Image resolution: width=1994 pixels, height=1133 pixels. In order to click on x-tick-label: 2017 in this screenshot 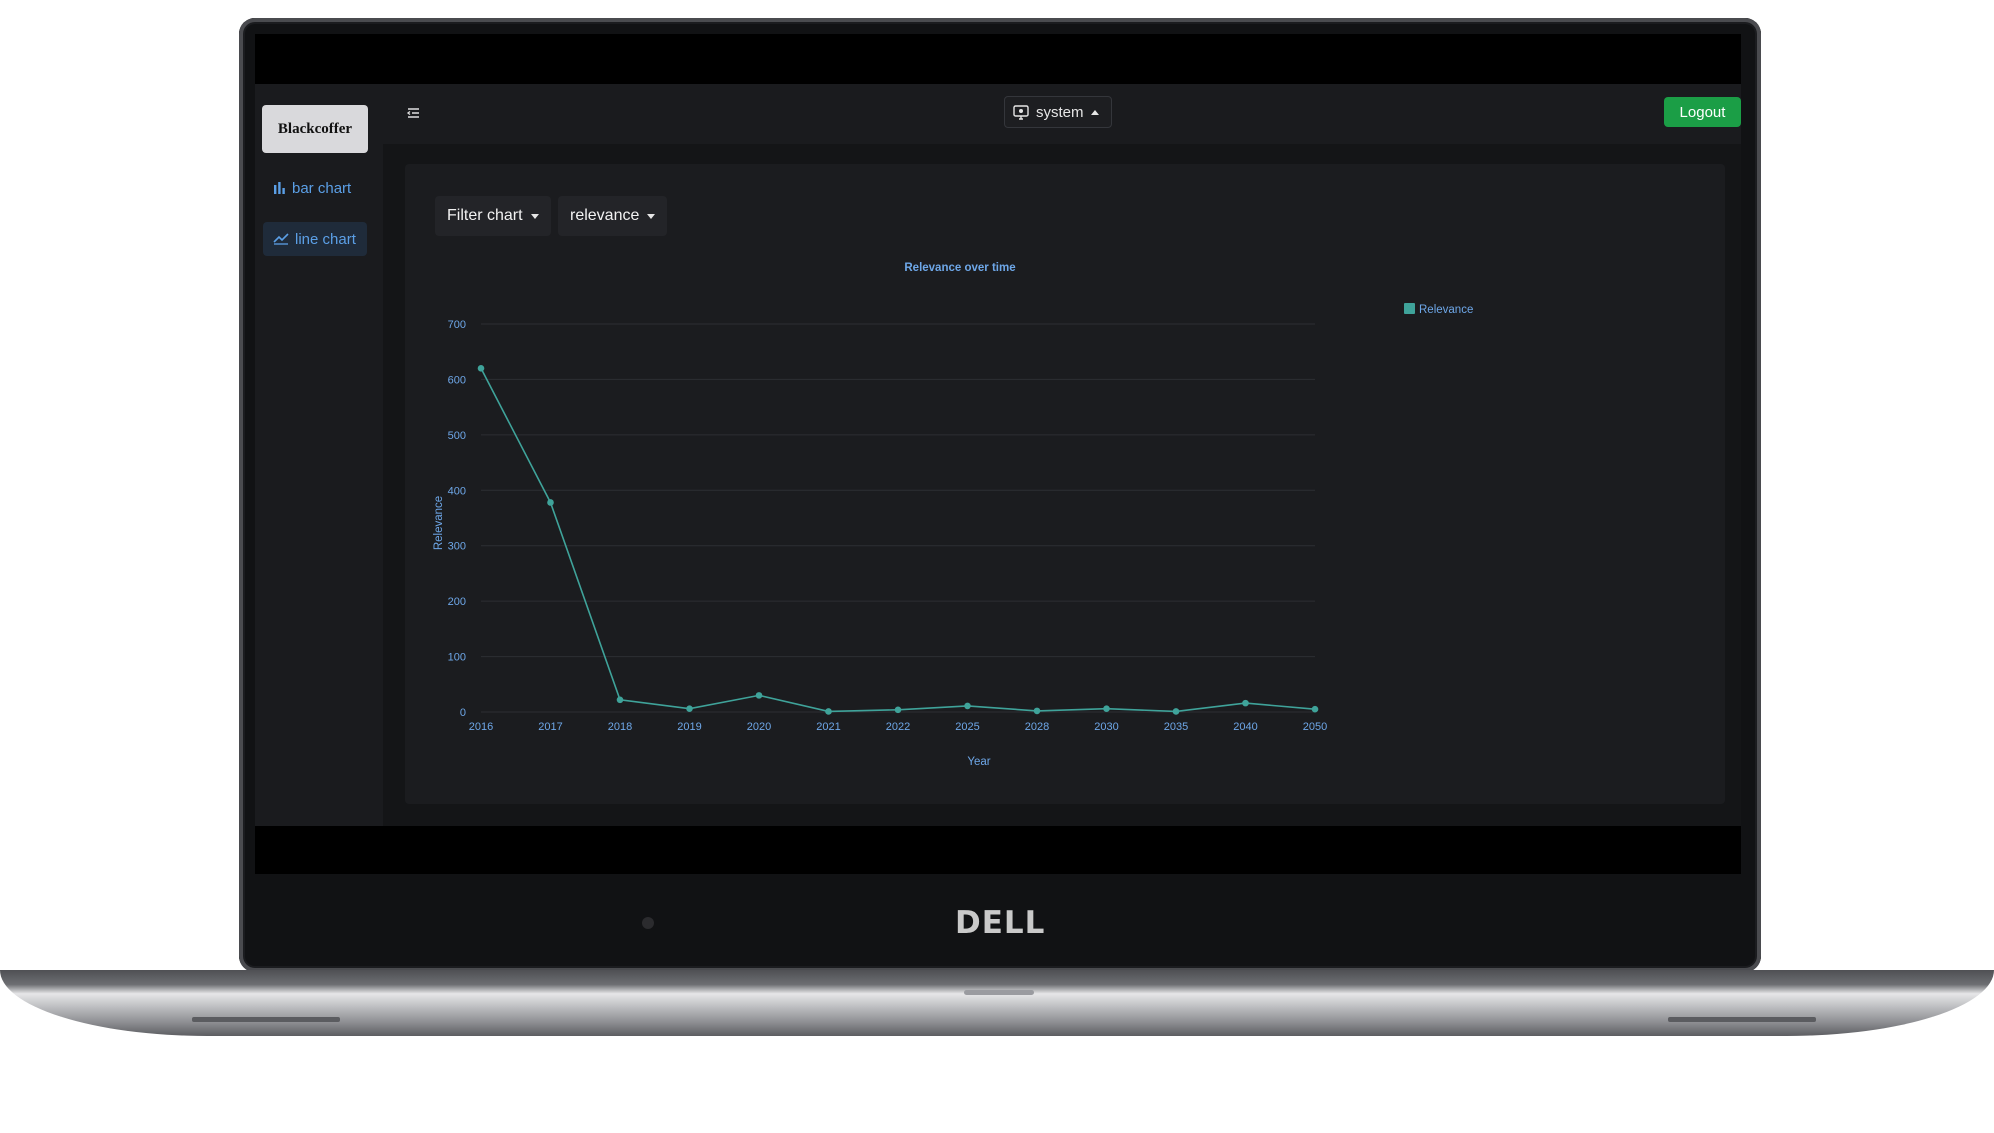, I will do `click(550, 727)`.